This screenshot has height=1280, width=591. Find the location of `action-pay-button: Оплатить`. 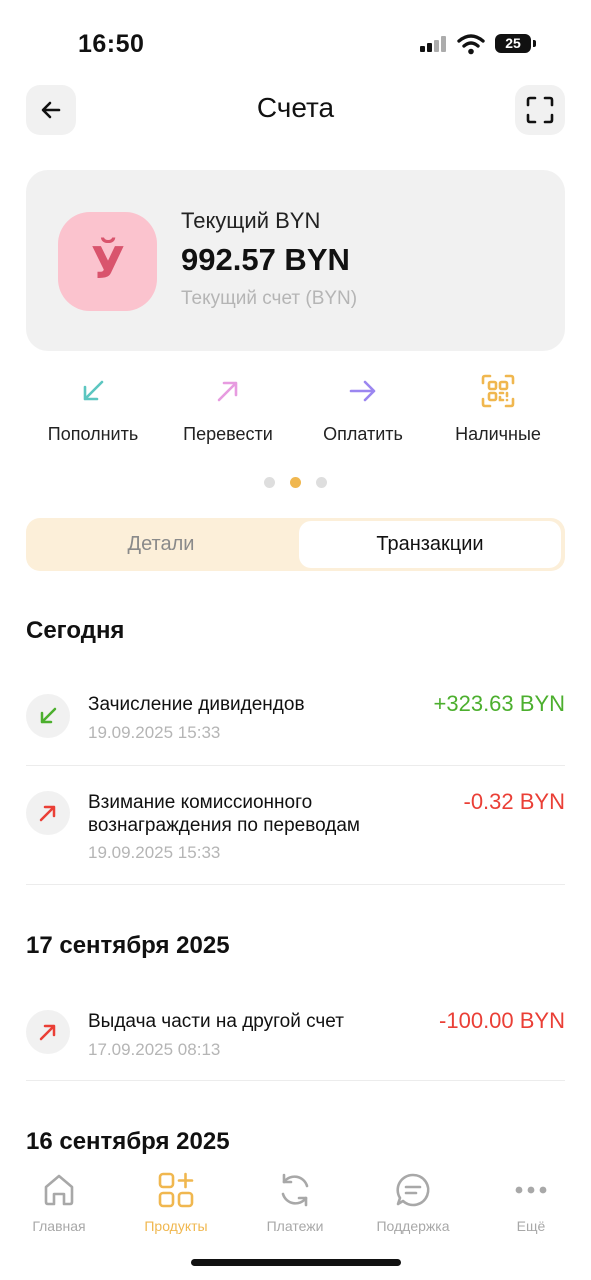

action-pay-button: Оплатить is located at coordinates (363, 408).